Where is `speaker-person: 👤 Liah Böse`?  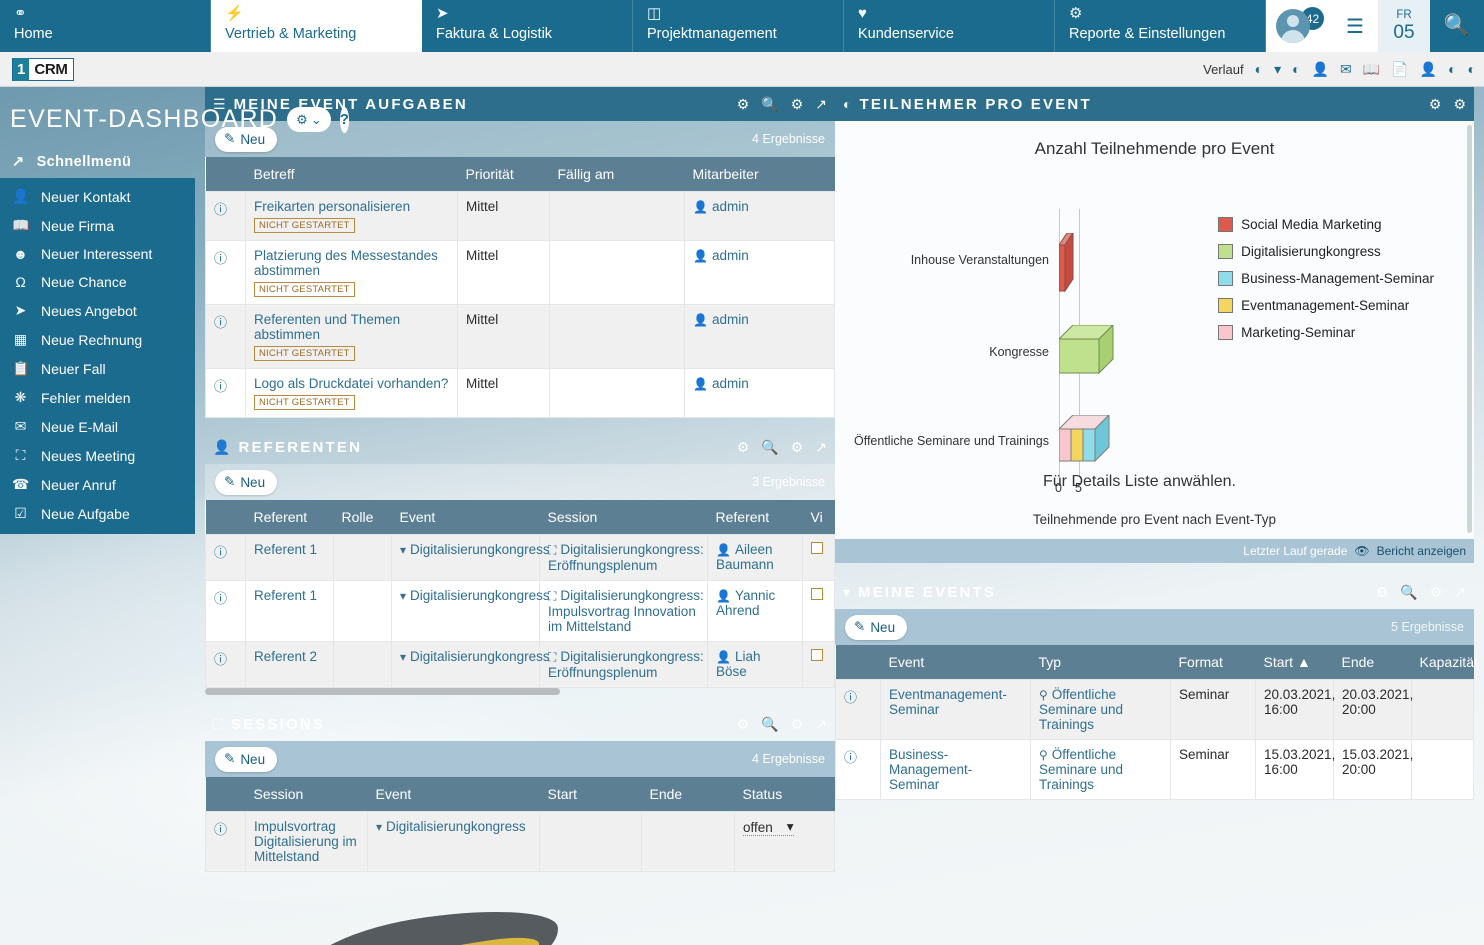 speaker-person: 👤 Liah Böse is located at coordinates (755, 664).